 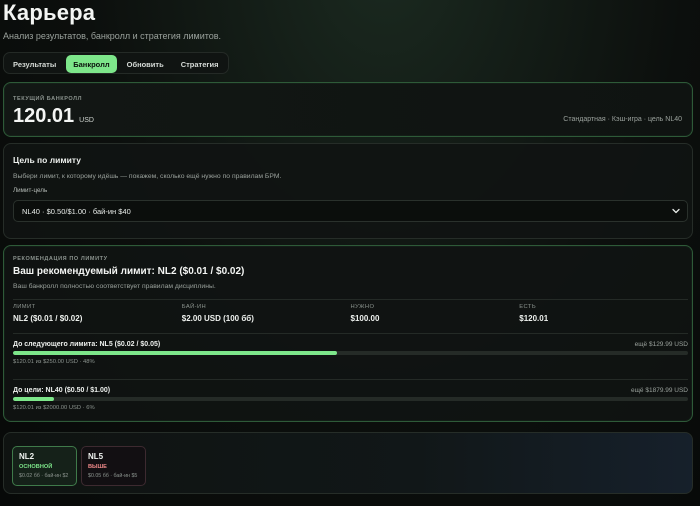 What do you see at coordinates (36, 467) in the screenshot?
I see `limit-status: ОСНОВНОЙ` at bounding box center [36, 467].